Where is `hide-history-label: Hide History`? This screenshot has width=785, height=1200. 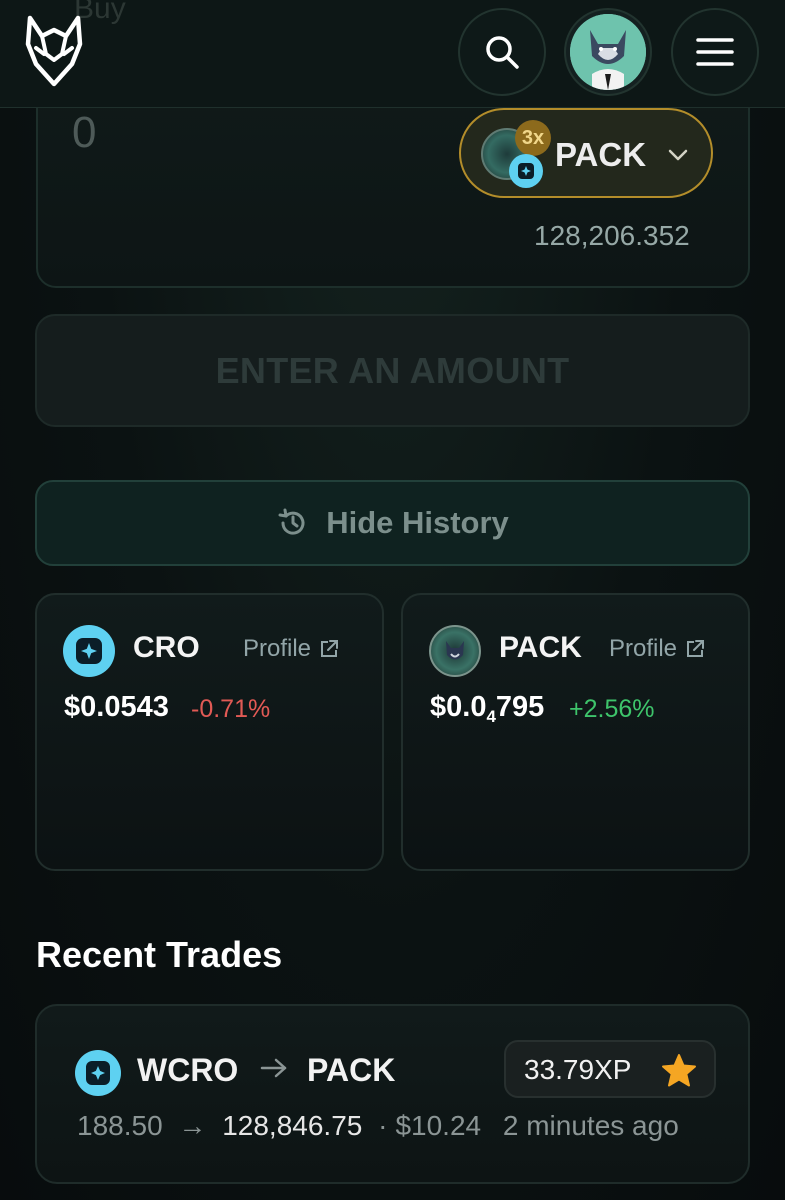
hide-history-label: Hide History is located at coordinates (417, 522).